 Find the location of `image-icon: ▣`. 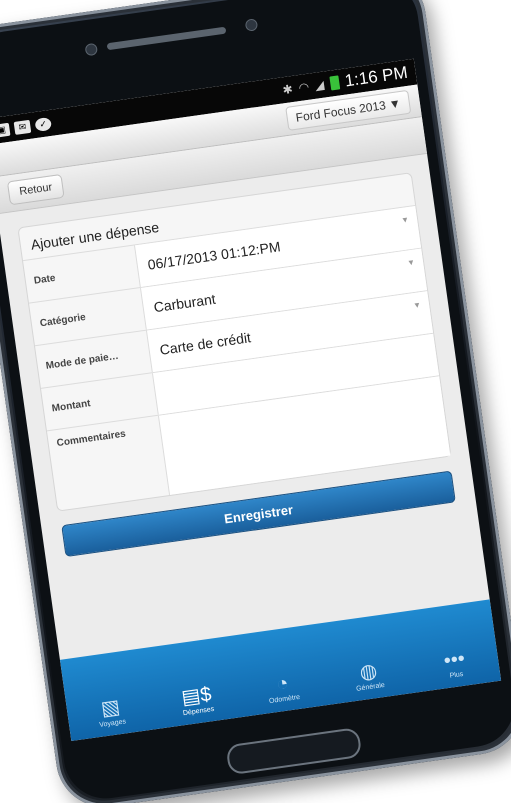

image-icon: ▣ is located at coordinates (5, 130).